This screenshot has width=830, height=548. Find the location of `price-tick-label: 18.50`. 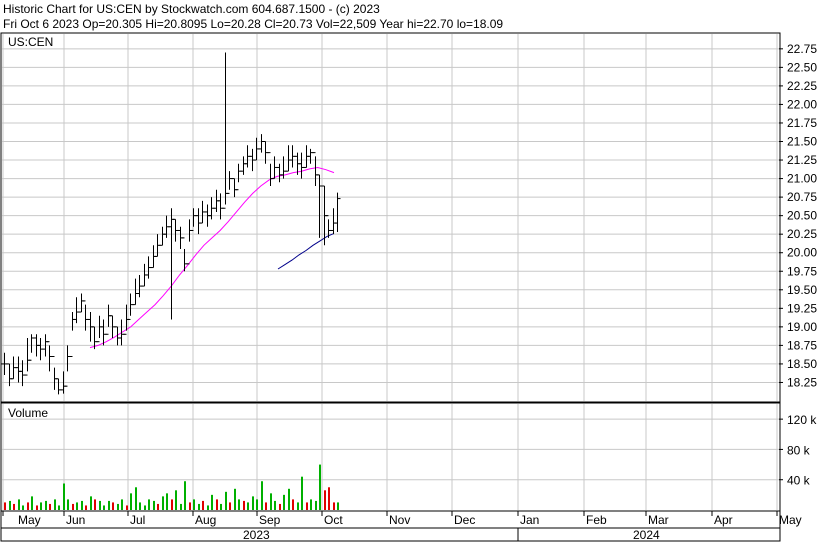

price-tick-label: 18.50 is located at coordinates (802, 364).